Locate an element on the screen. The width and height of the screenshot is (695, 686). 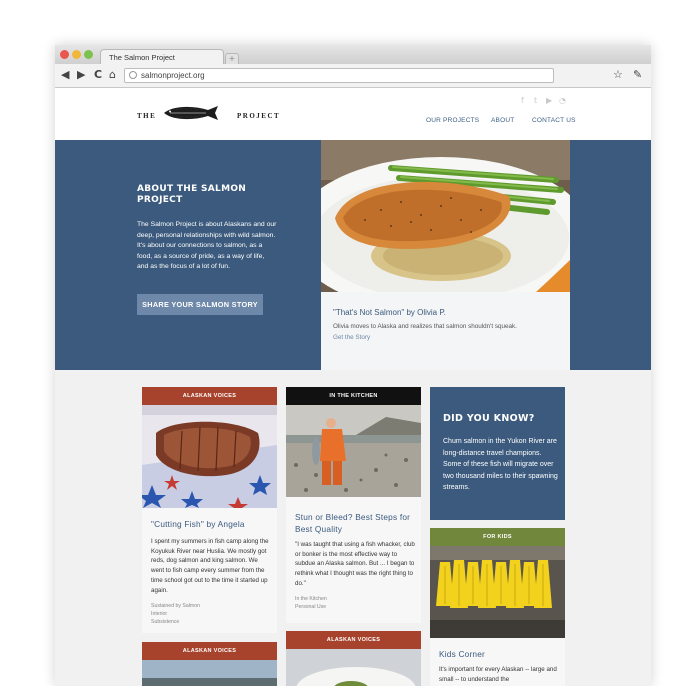
rss-icon: ◔ is located at coordinates (562, 100).